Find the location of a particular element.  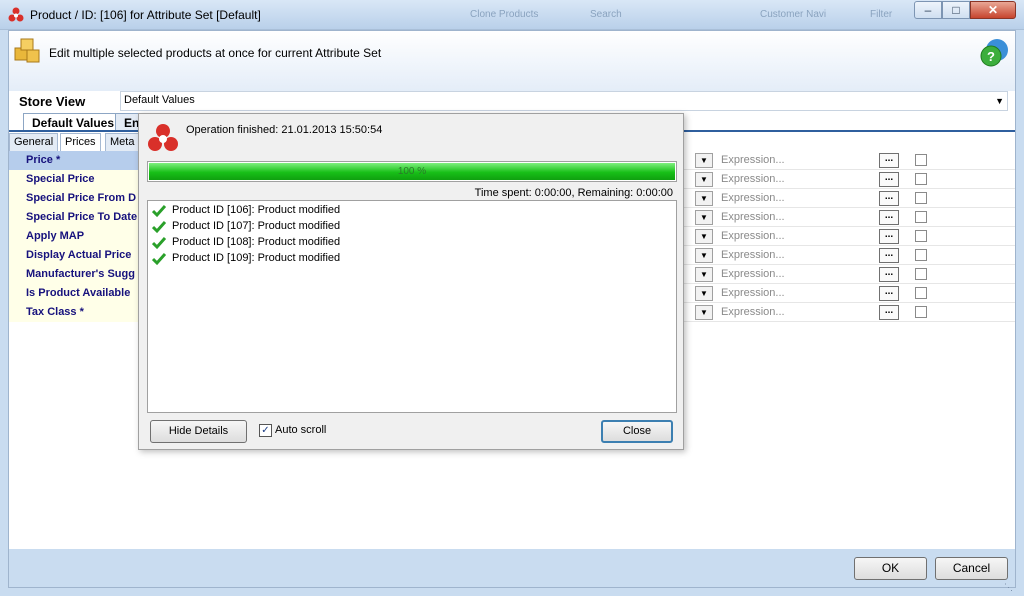

attribute-label: Special Price is located at coordinates (74, 179).